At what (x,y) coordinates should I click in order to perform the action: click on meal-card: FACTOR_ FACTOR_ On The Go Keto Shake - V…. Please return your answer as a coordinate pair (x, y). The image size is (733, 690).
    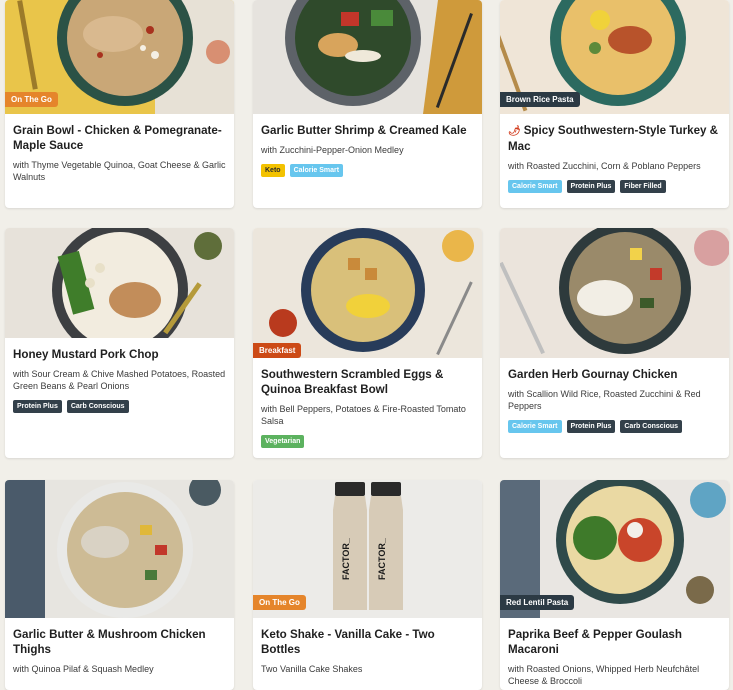
    Looking at the image, I should click on (367, 585).